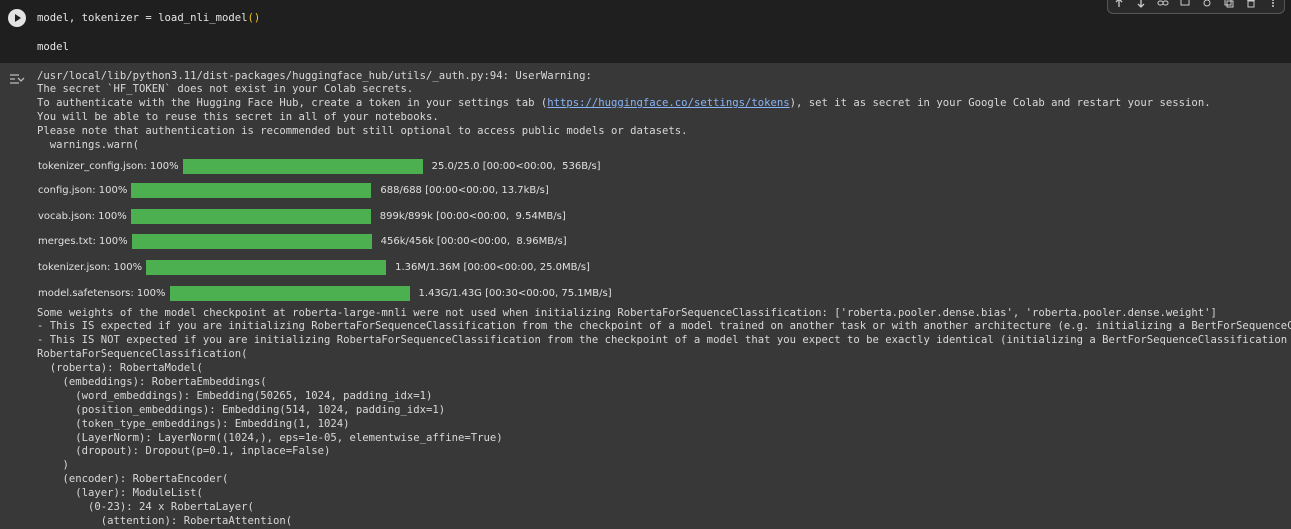 Image resolution: width=1291 pixels, height=529 pixels. I want to click on download-stats: 456k/456k [00:00<00:00, 8.96MB/s], so click(473, 241).